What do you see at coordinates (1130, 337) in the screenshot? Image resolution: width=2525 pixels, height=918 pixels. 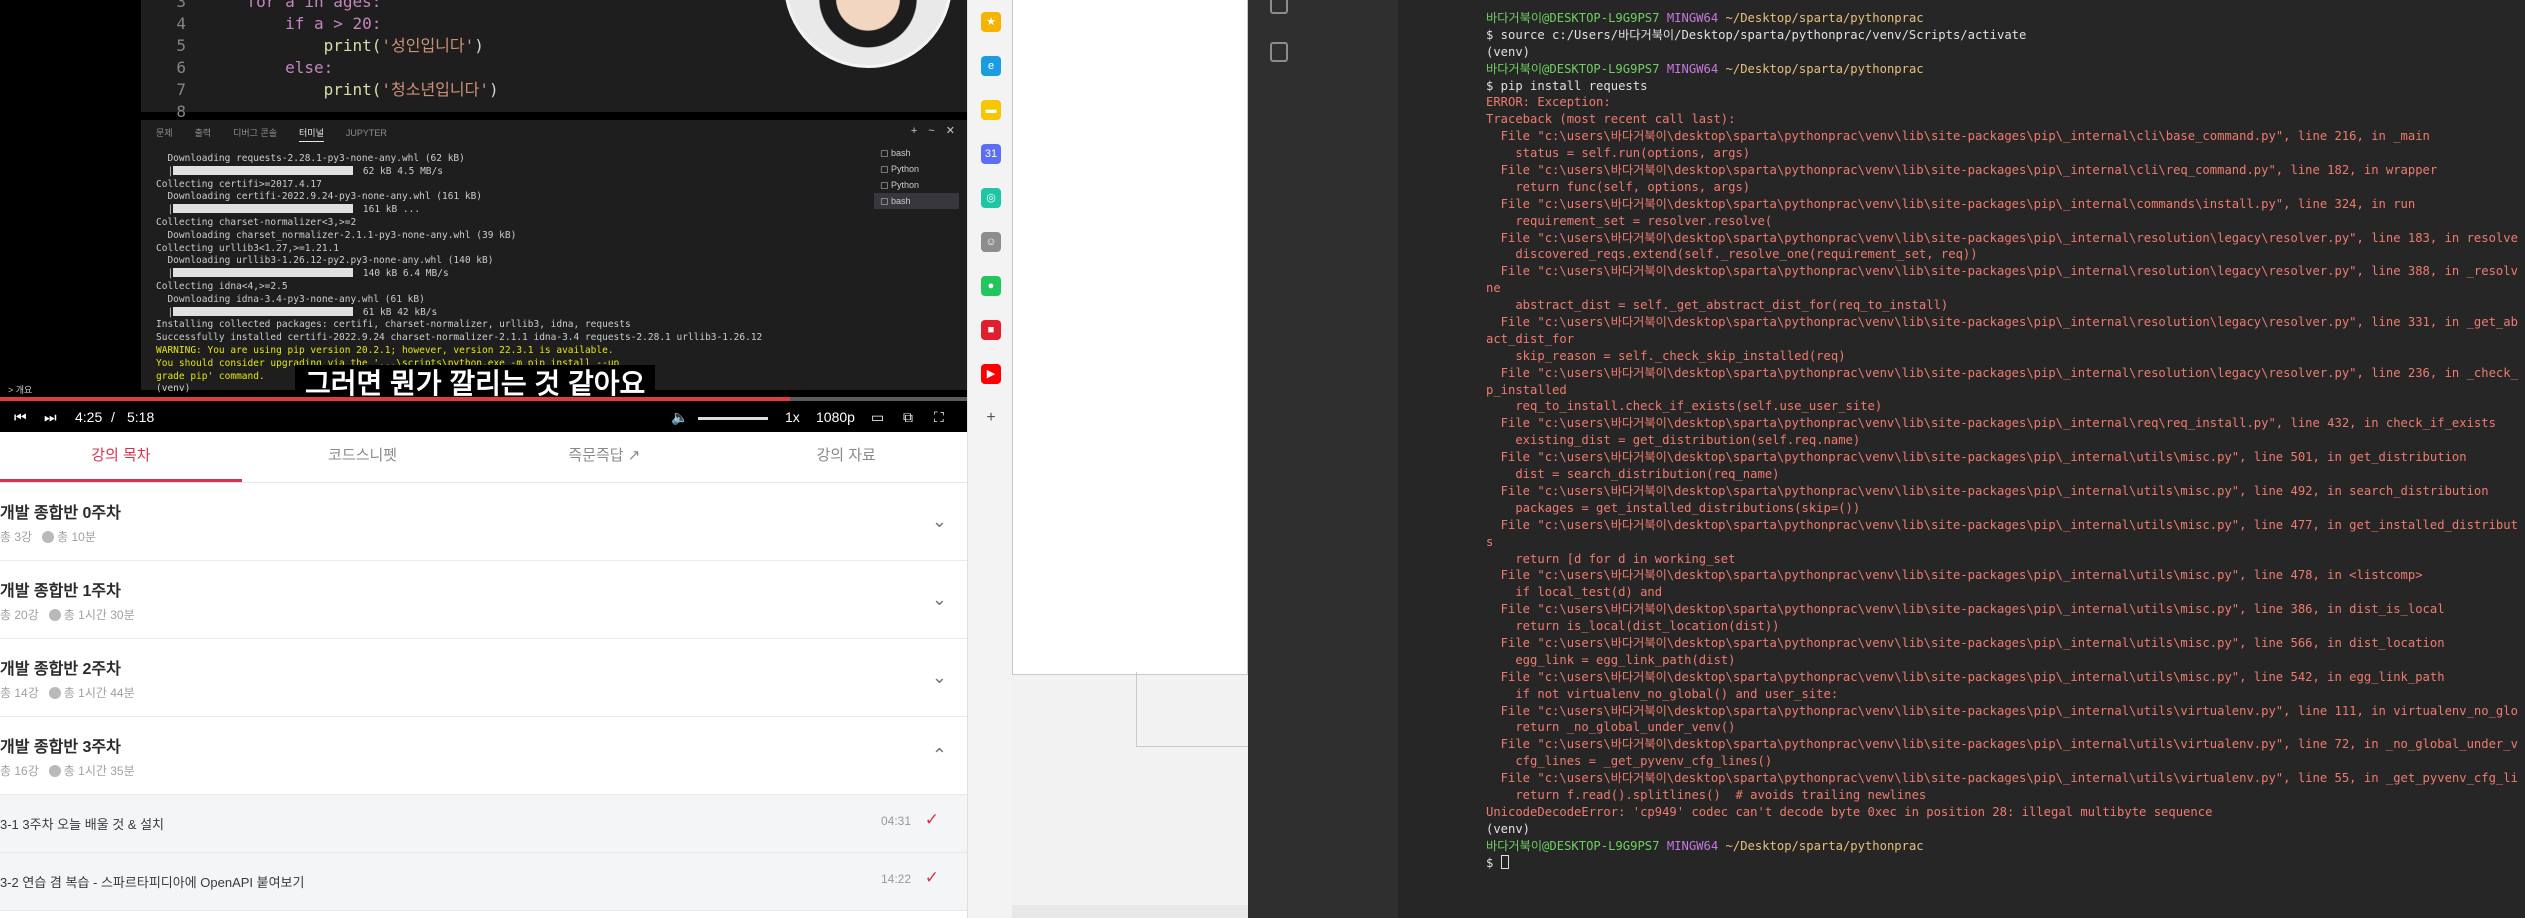 I see `blank-window` at bounding box center [1130, 337].